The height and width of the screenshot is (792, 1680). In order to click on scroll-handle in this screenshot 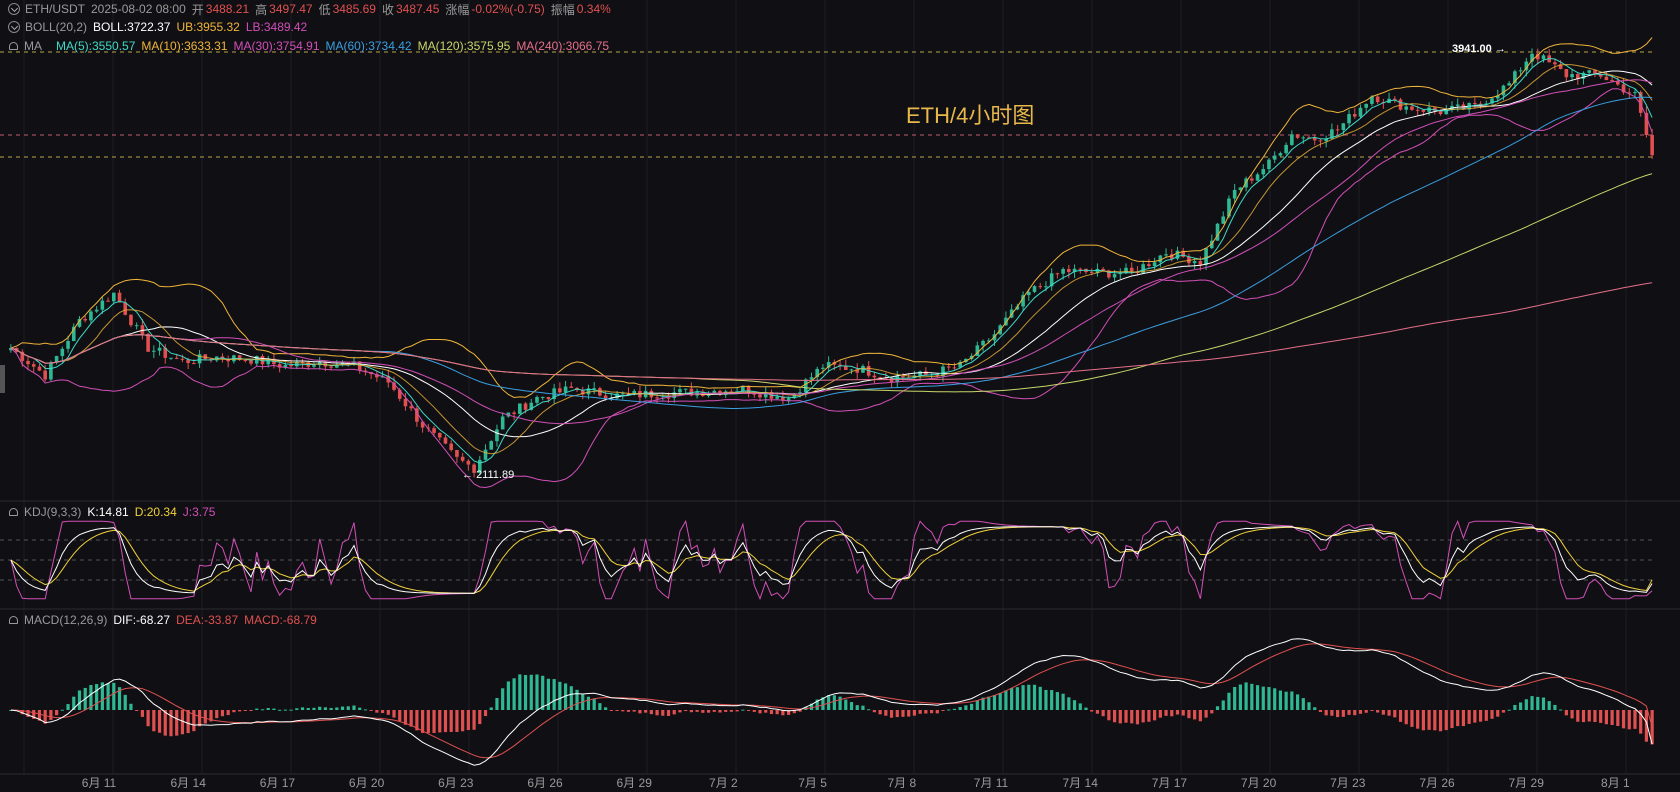, I will do `click(2, 379)`.